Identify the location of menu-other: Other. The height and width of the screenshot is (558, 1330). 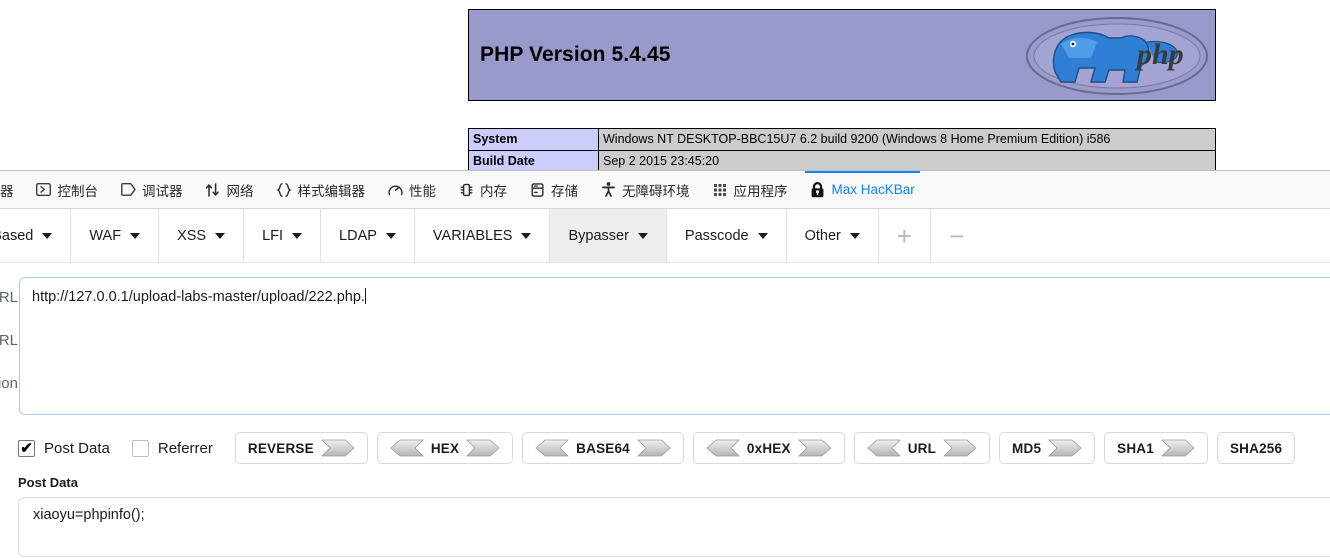
(832, 235).